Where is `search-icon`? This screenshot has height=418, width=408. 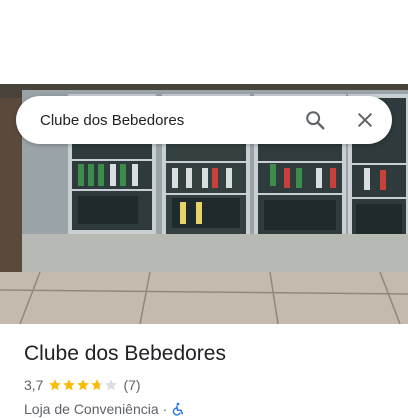 search-icon is located at coordinates (315, 120).